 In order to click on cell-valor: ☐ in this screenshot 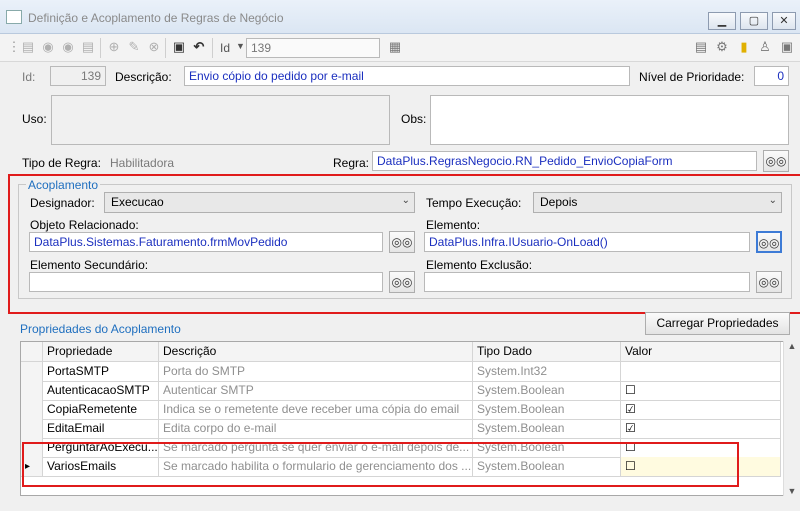, I will do `click(701, 391)`.